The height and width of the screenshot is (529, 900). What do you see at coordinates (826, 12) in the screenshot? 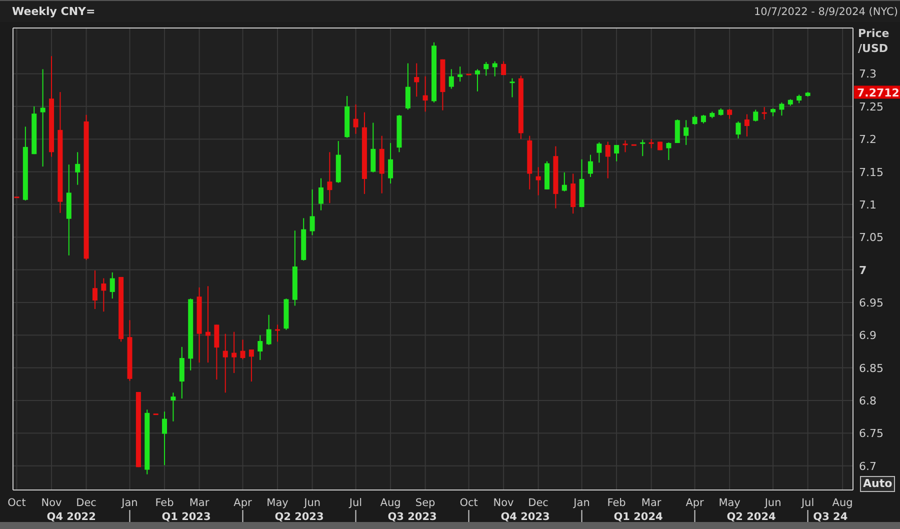
I see `date-range: 10/7/2022 - 8/9/2024 (NYC)` at bounding box center [826, 12].